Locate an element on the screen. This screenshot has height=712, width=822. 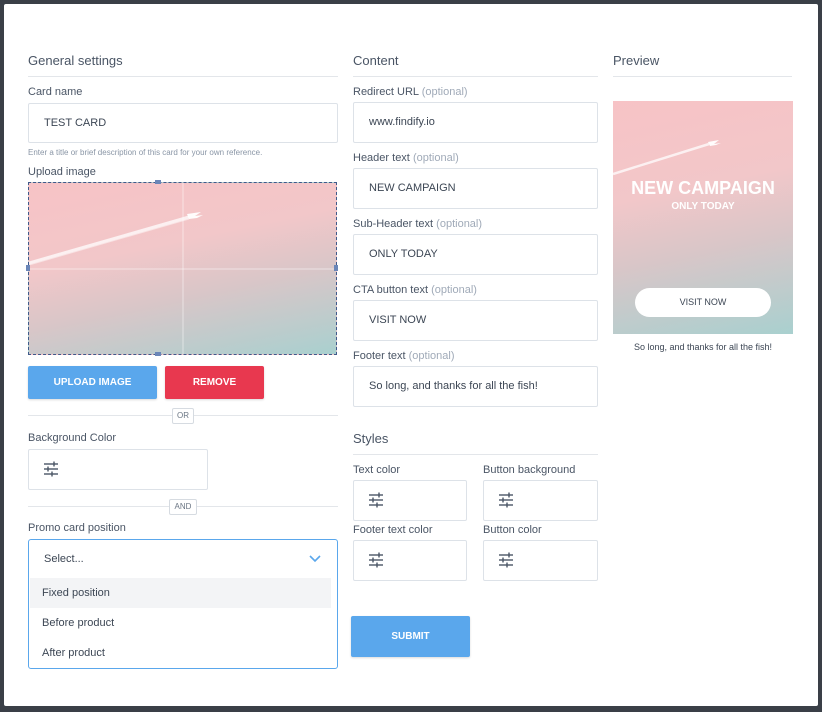
cta-text-label: CTA button text (optional) is located at coordinates (415, 290).